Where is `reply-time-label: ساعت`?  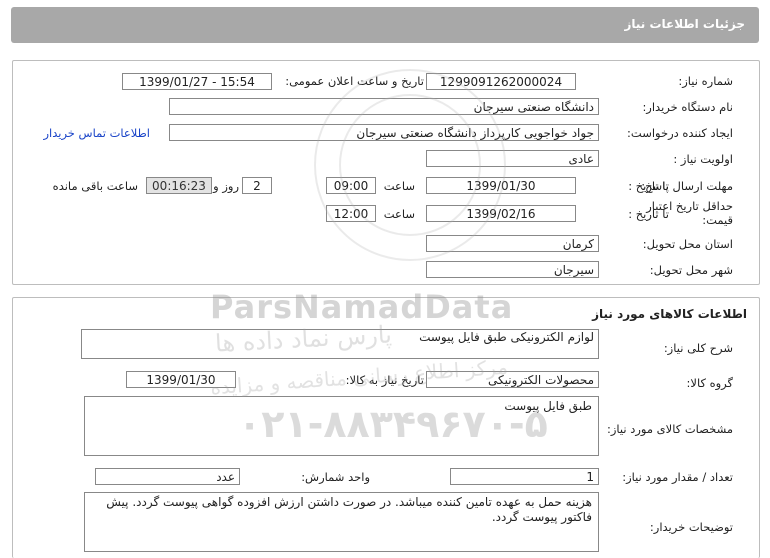 reply-time-label: ساعت is located at coordinates (399, 186).